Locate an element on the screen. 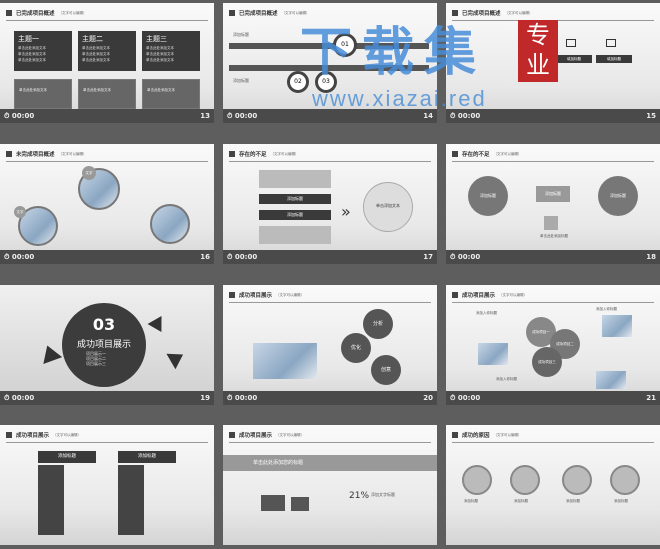  center-circle: 单击添加文本 is located at coordinates (388, 207).